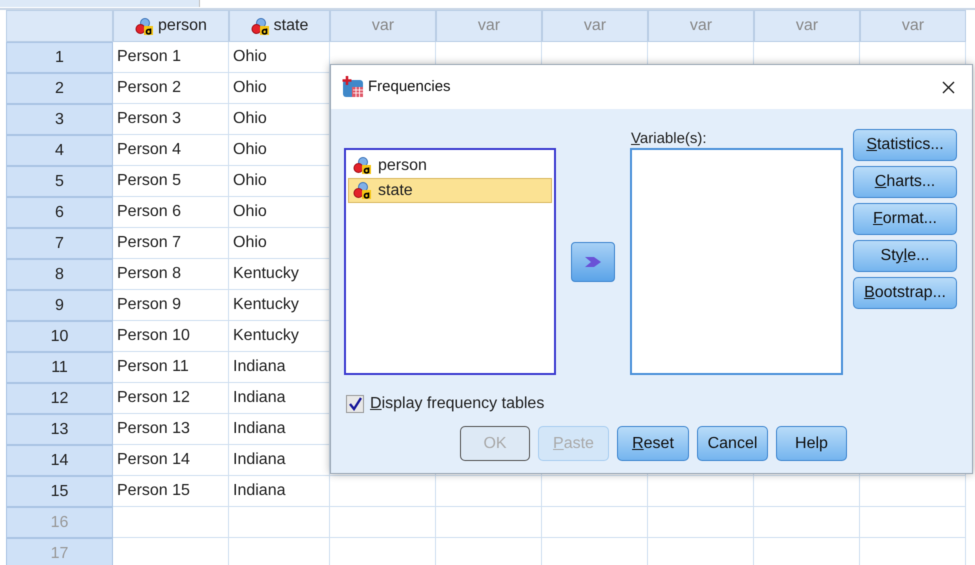 Image resolution: width=975 pixels, height=565 pixels. What do you see at coordinates (59, 398) in the screenshot?
I see `row-number: 12` at bounding box center [59, 398].